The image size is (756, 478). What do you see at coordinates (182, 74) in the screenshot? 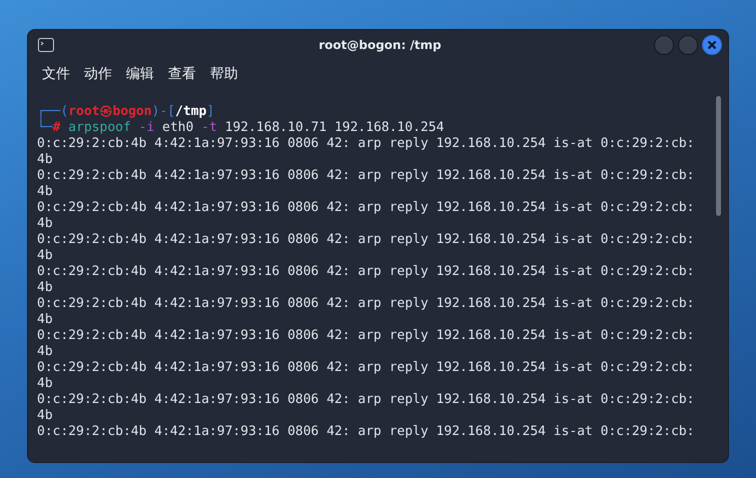
I see `menu-item: 查看` at bounding box center [182, 74].